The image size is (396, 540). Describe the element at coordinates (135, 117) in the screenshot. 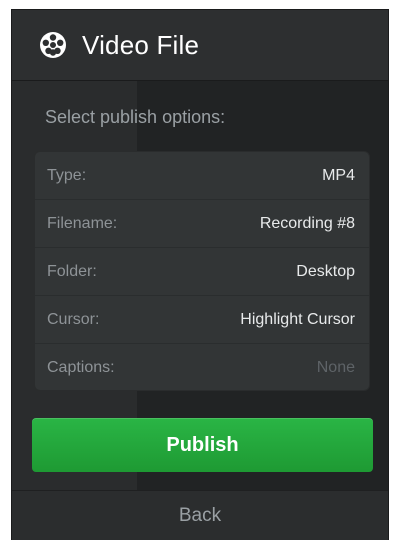

I see `options-subtitle: Select publish options:` at that location.